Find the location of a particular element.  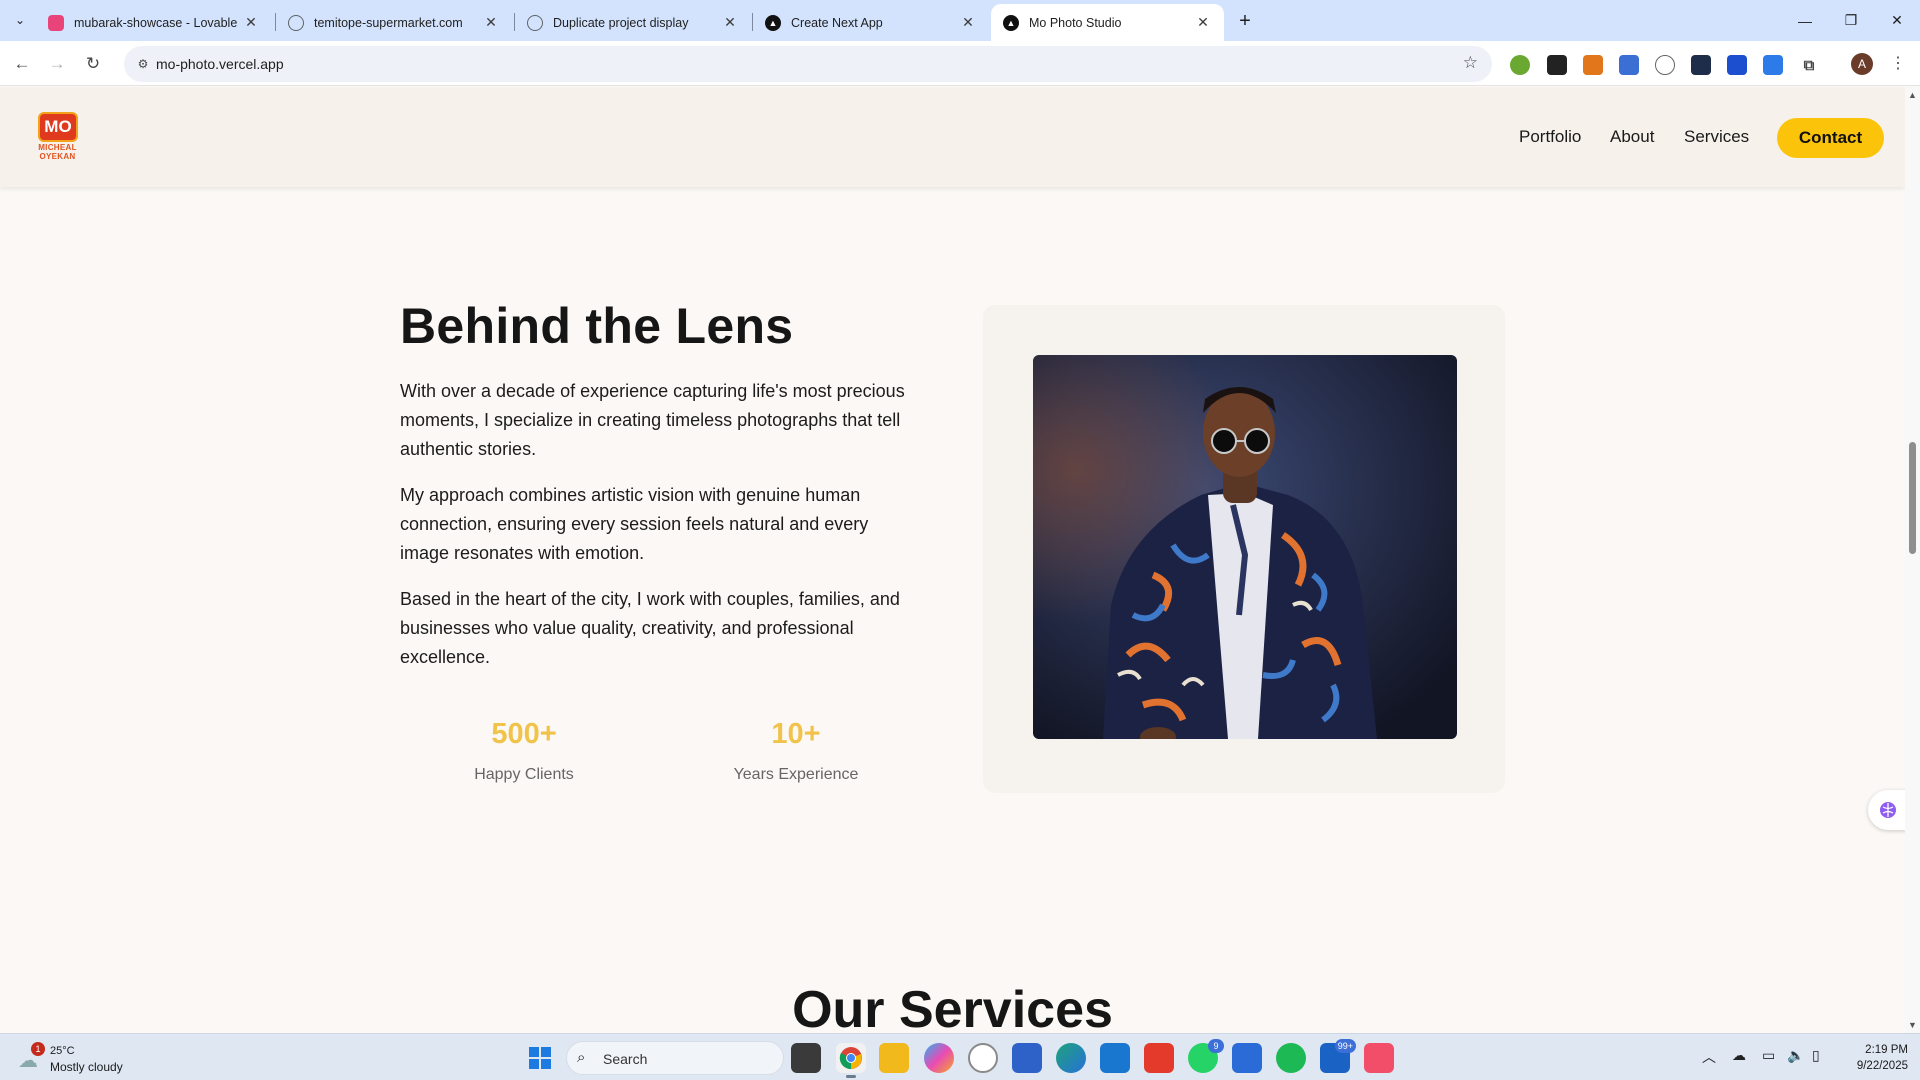

nav-services: Services is located at coordinates (1716, 137).